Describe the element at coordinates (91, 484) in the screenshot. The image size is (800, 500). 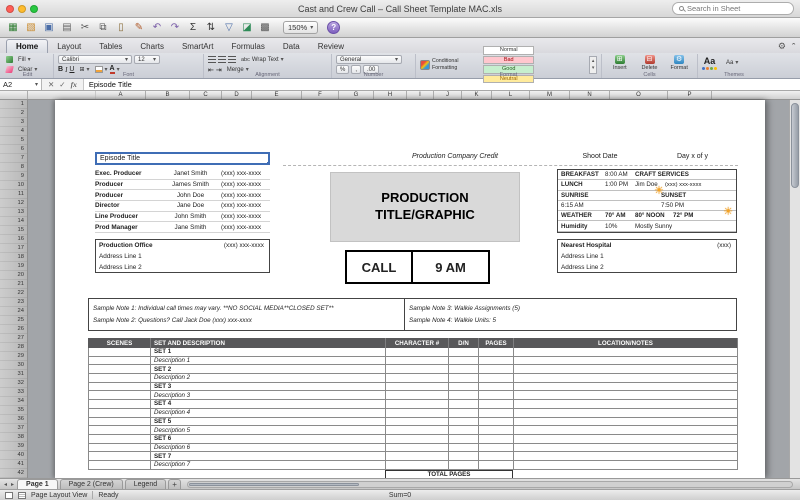
I see `sheet-tab-page2-crew: Page 2 (Crew)` at that location.